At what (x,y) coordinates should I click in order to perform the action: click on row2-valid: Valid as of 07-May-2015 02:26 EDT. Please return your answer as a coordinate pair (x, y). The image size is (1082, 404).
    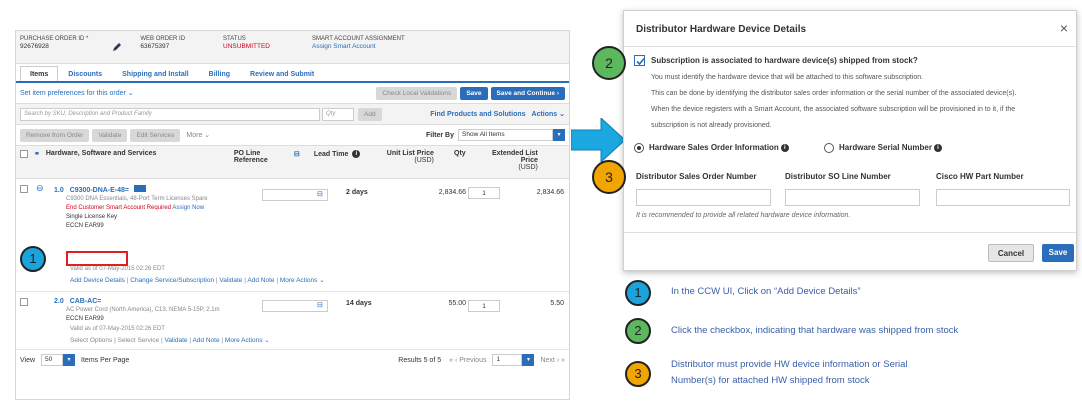
    Looking at the image, I should click on (117, 329).